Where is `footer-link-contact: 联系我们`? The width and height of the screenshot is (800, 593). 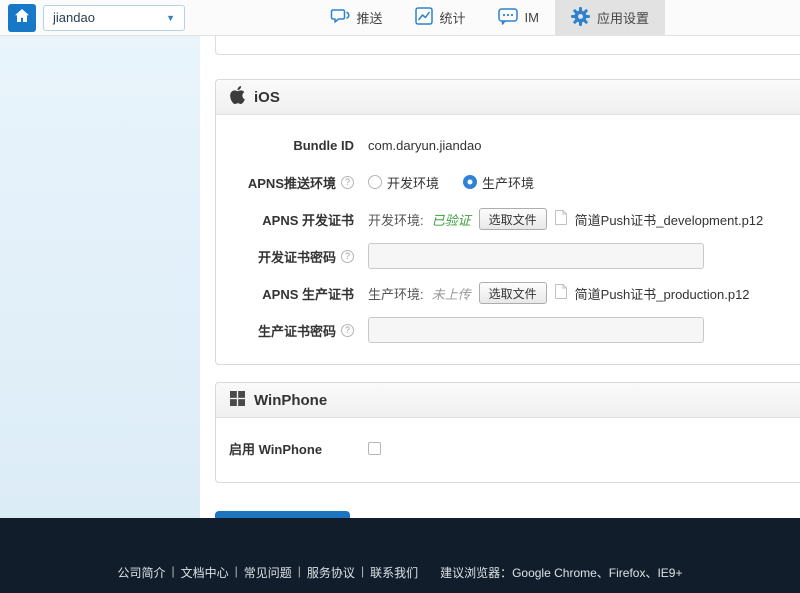
footer-link-contact: 联系我们 is located at coordinates (394, 572).